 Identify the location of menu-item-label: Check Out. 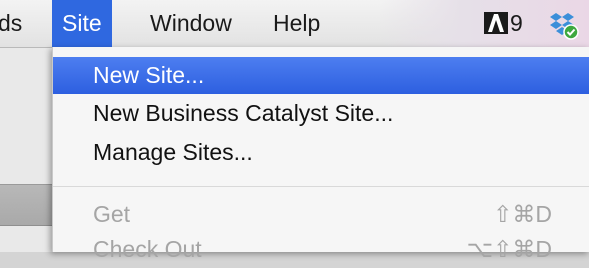
(147, 249).